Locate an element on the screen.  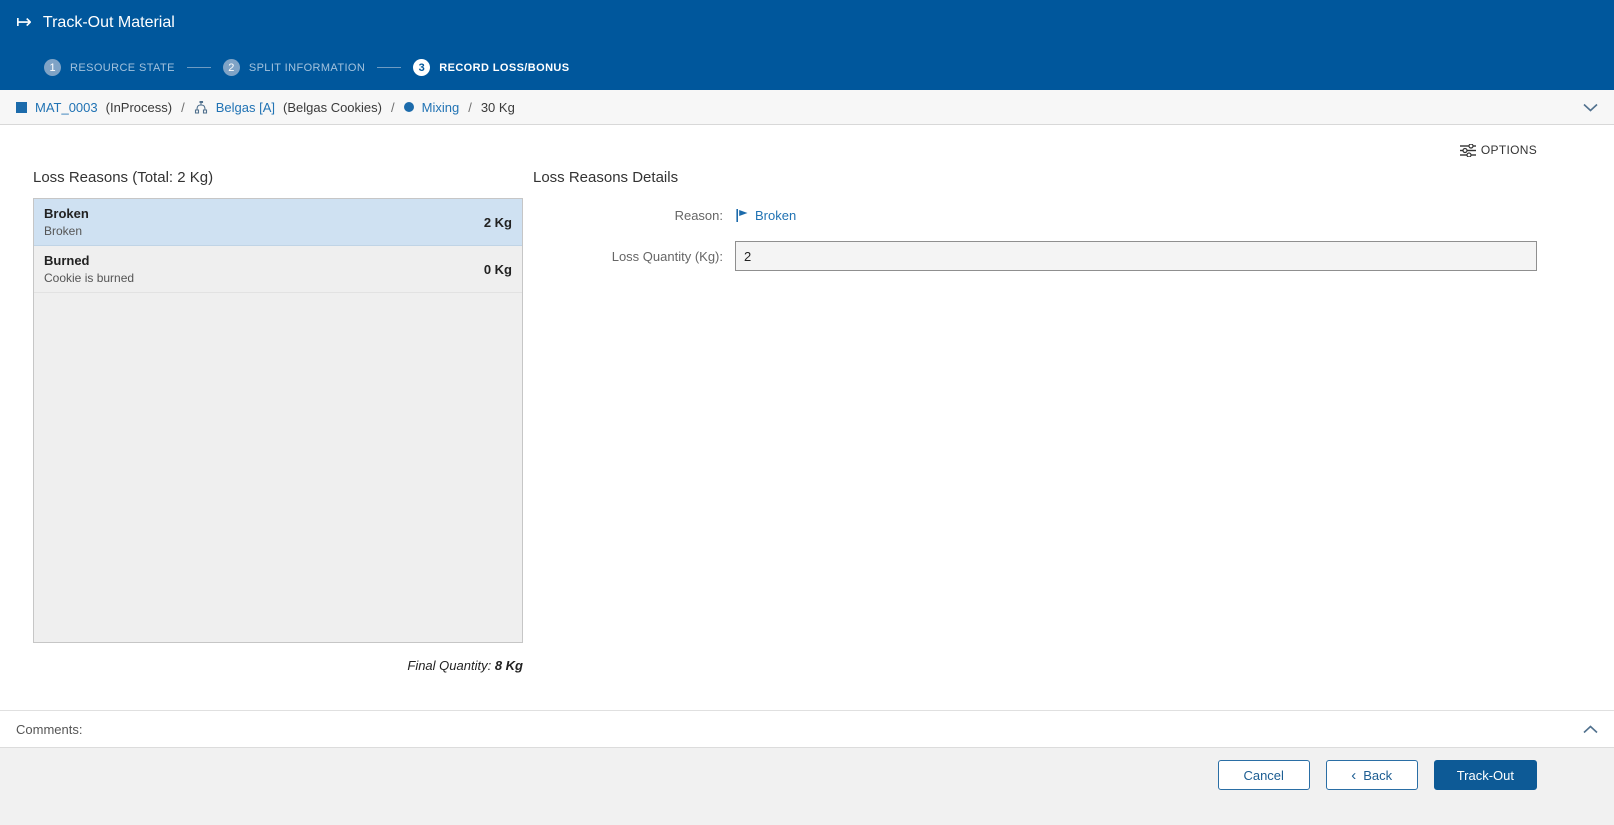
footer-action-bar: Cancel ‹ Back Track-Out is located at coordinates (807, 786).